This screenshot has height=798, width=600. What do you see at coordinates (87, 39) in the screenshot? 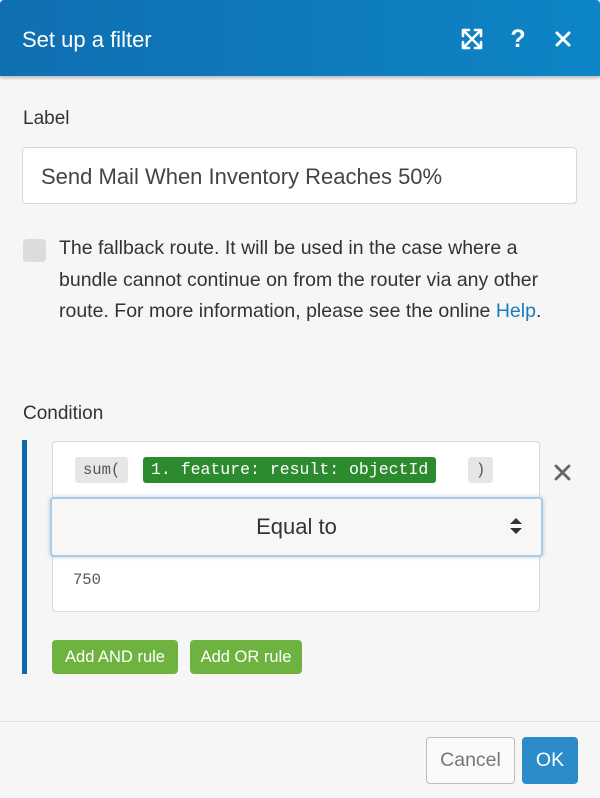
I see `dialog-title: Set up a filter` at bounding box center [87, 39].